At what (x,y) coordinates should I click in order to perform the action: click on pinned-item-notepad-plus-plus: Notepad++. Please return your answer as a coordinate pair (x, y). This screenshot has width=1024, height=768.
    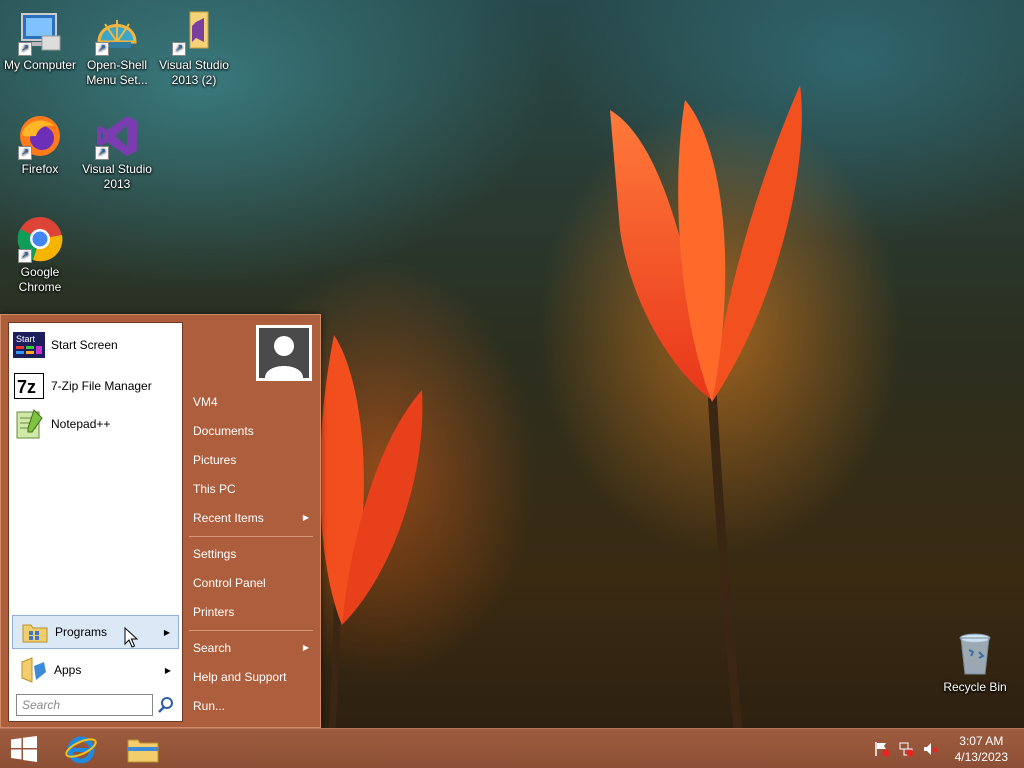
    Looking at the image, I should click on (96, 424).